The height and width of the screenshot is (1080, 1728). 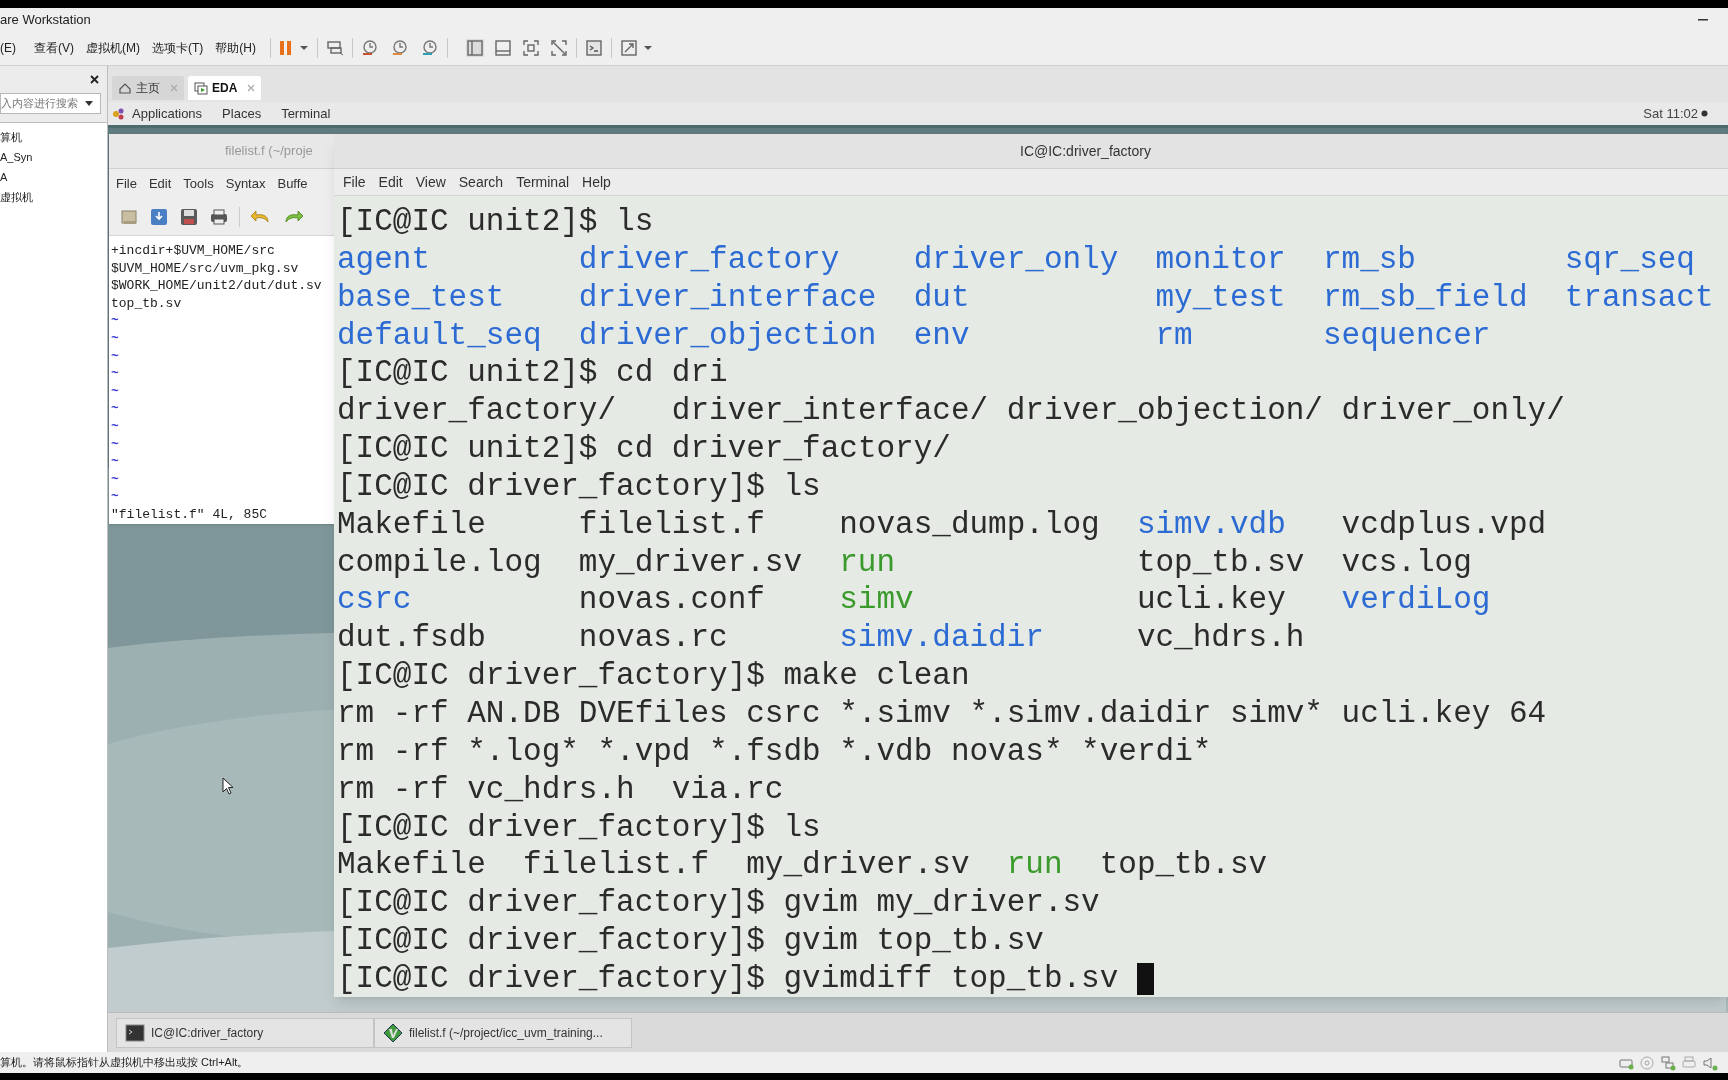 I want to click on terminal-line: [IC@IC driver_factory]$ ls, so click(x=579, y=827).